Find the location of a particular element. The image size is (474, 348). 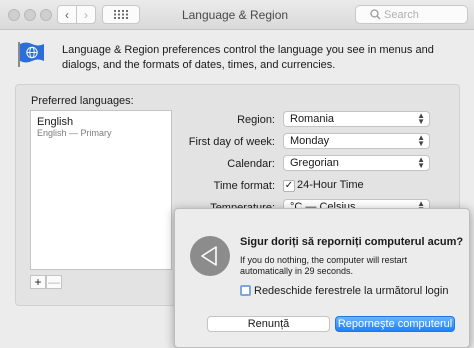

chevron-right-icon: › is located at coordinates (86, 14).